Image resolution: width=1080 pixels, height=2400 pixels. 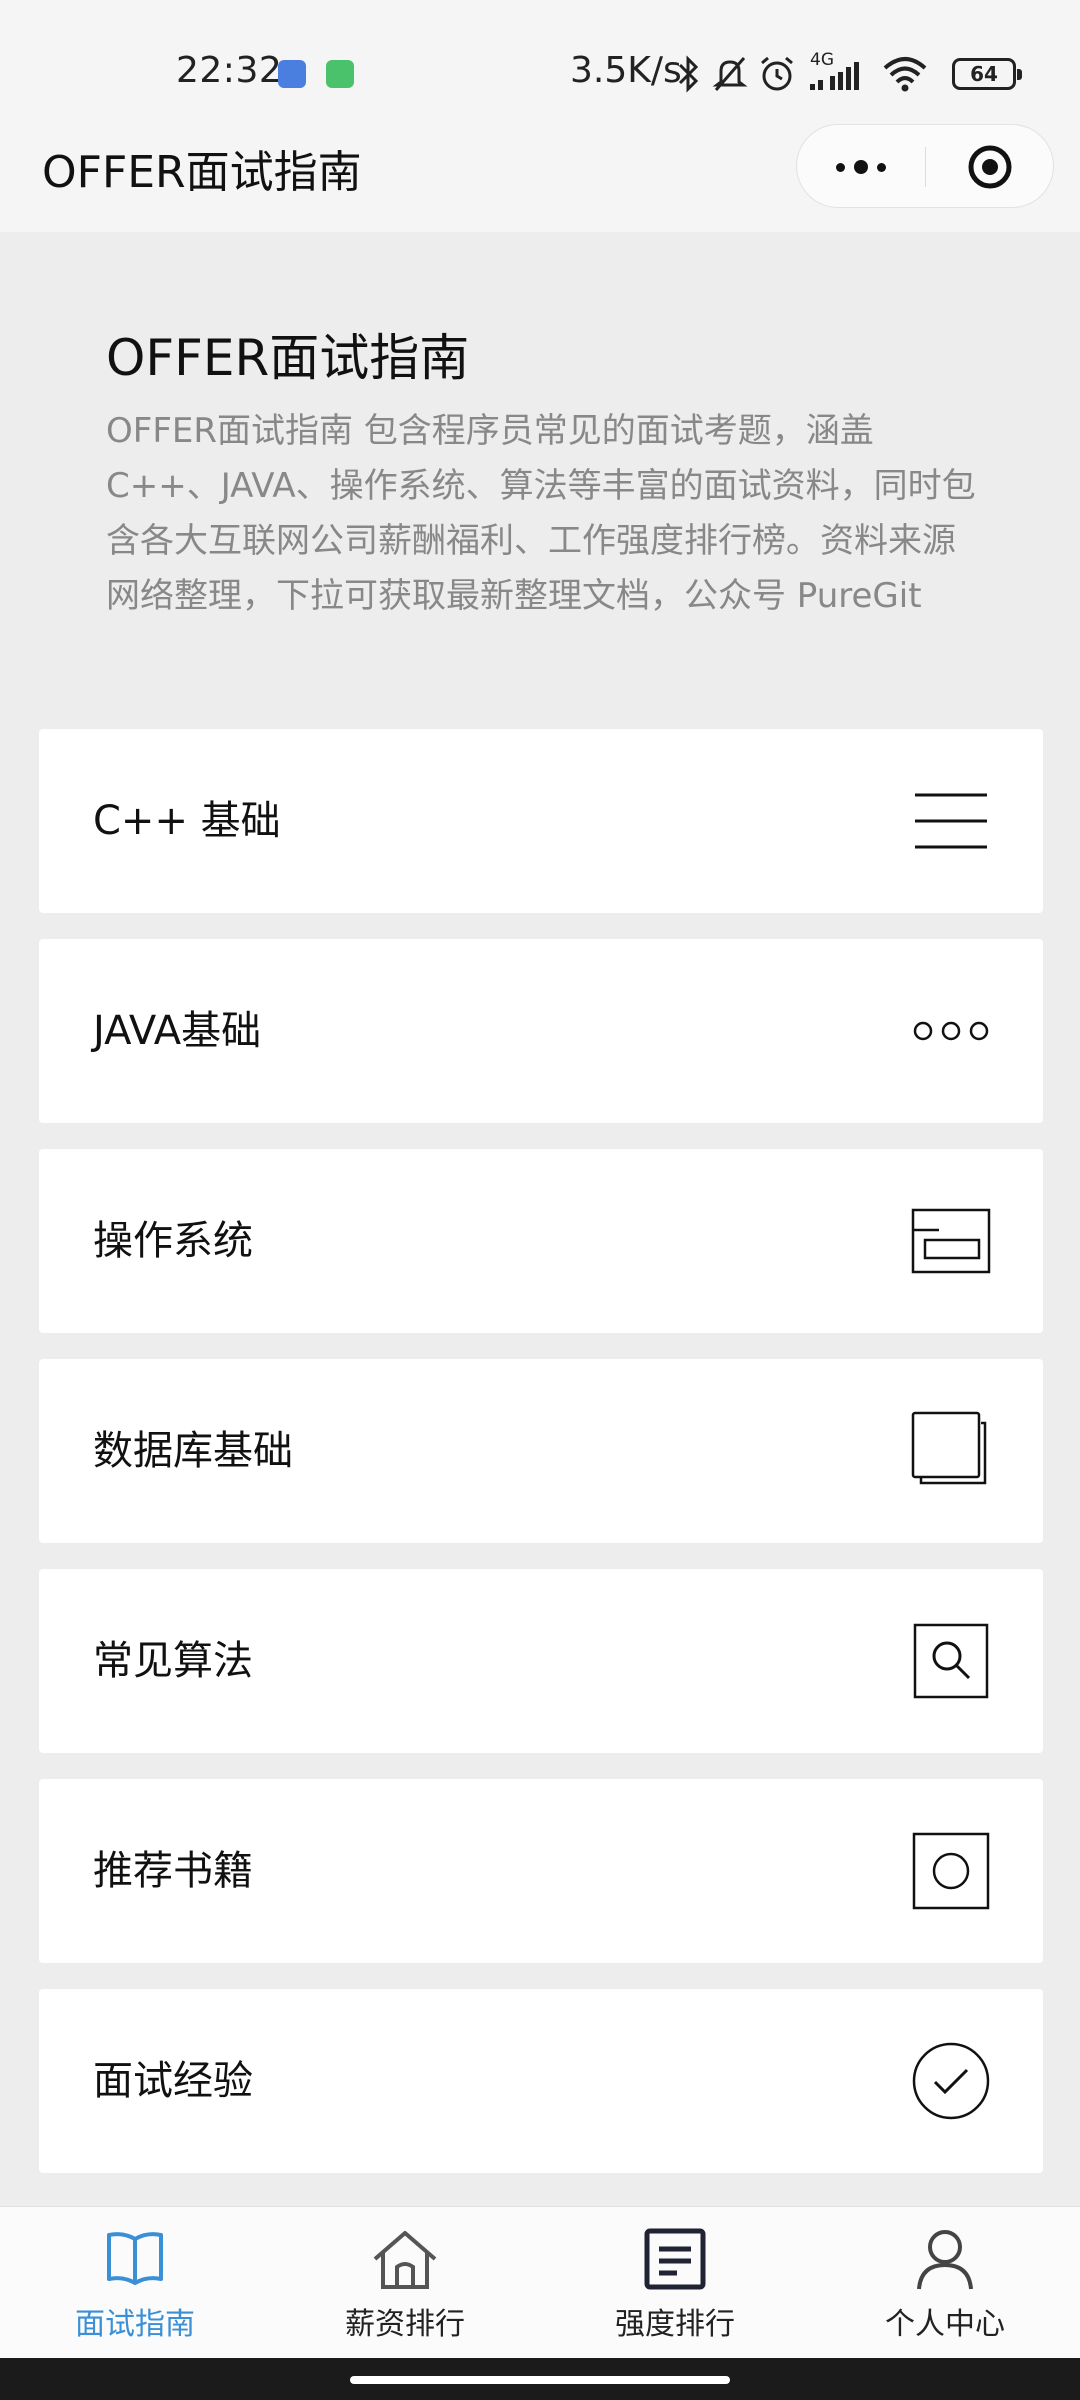 I want to click on battery-indicator: 64, so click(x=987, y=74).